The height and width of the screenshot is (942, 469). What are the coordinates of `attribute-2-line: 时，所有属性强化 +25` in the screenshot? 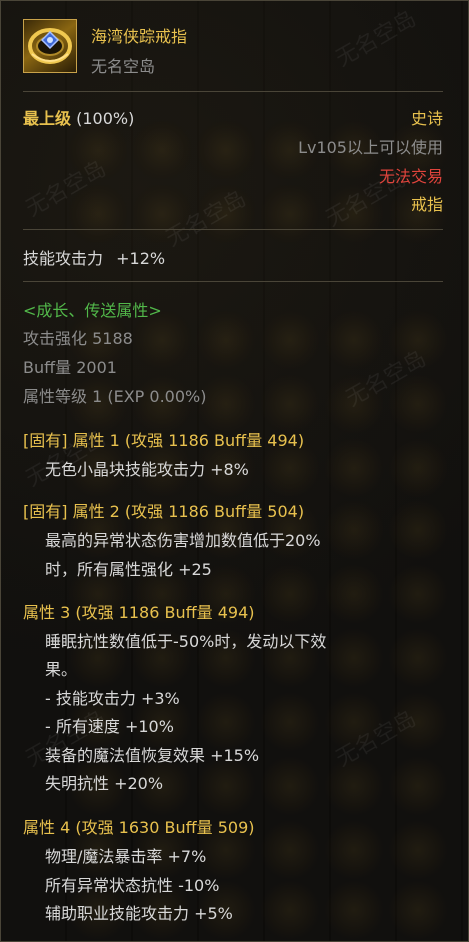 It's located at (128, 569).